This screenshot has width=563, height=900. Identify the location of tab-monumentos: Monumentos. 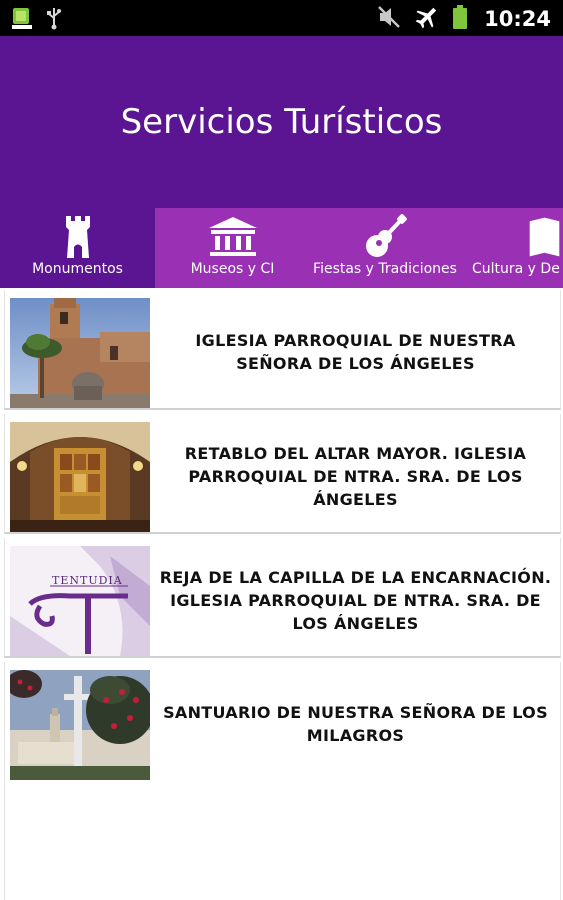
(77, 248).